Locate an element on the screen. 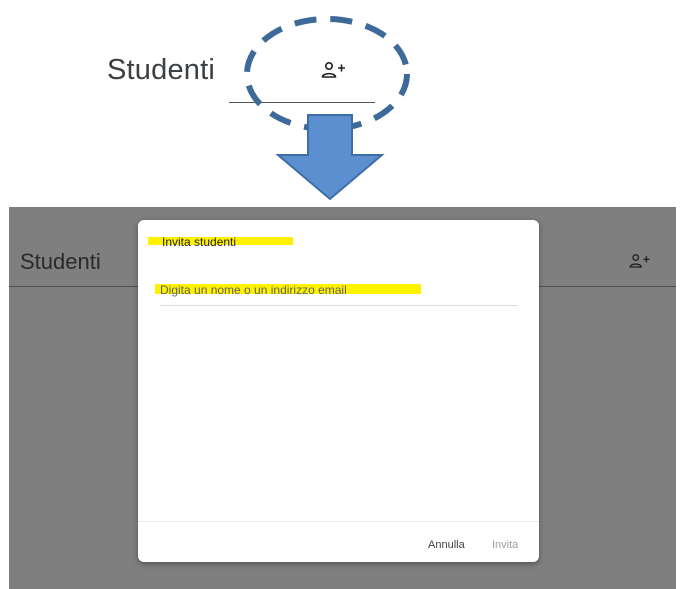  callout-title: Studenti is located at coordinates (161, 70).